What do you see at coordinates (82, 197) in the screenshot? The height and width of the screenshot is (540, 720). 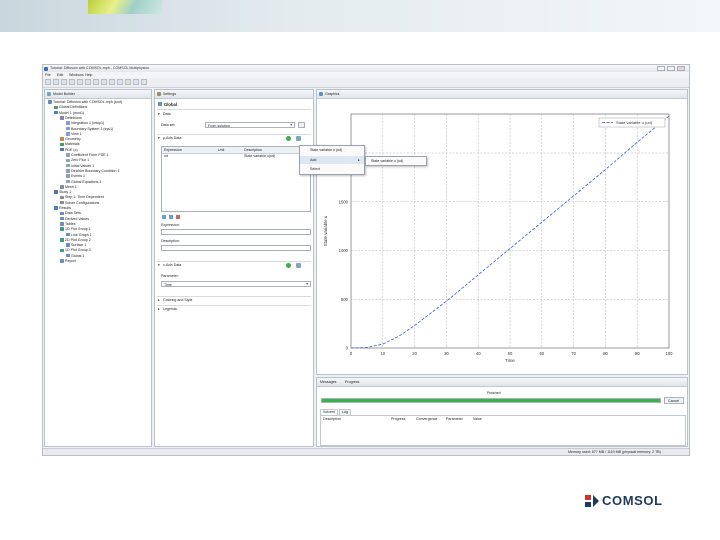 I see `tree-item: Step 1: Time Dependent` at bounding box center [82, 197].